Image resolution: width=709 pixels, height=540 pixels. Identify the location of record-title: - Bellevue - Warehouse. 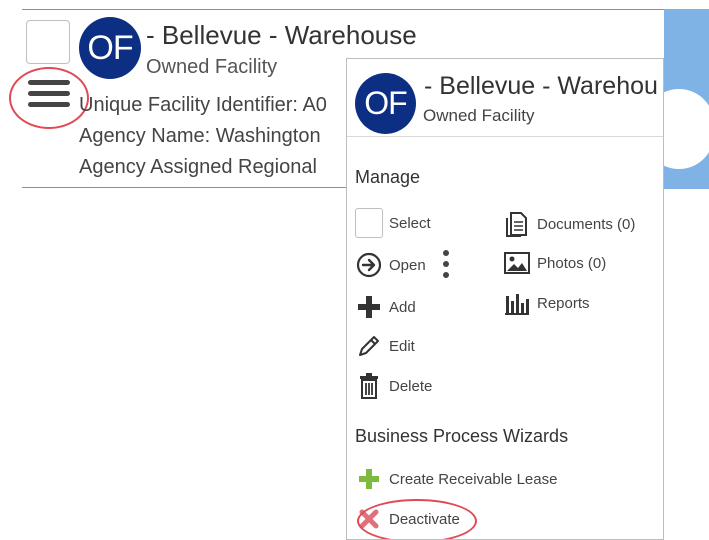
(281, 35).